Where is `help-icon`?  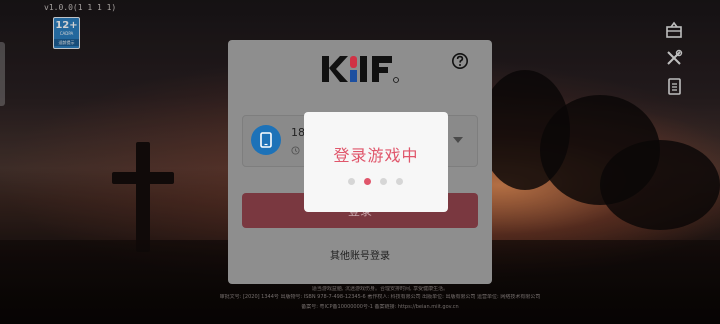
help-icon is located at coordinates (460, 61).